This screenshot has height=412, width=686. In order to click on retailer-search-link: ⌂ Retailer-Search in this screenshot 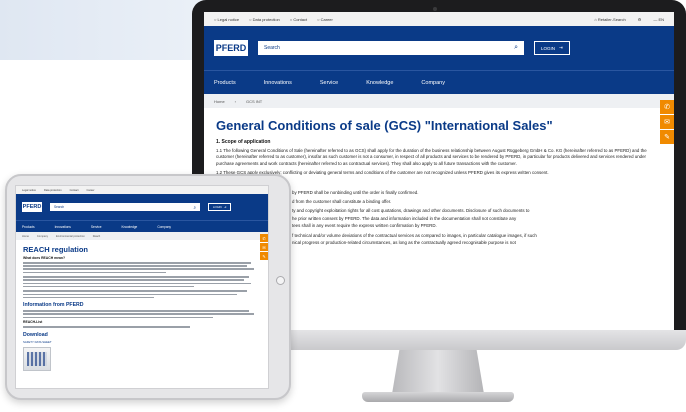, I will do `click(609, 19)`.